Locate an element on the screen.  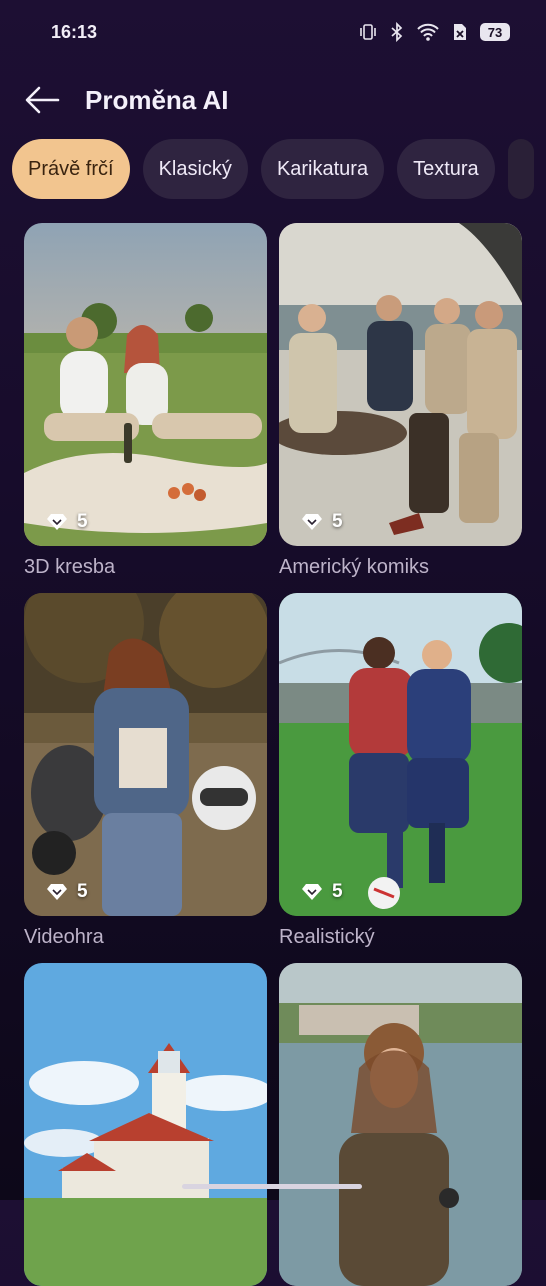
style-card-lighthouse is located at coordinates (145, 1124).